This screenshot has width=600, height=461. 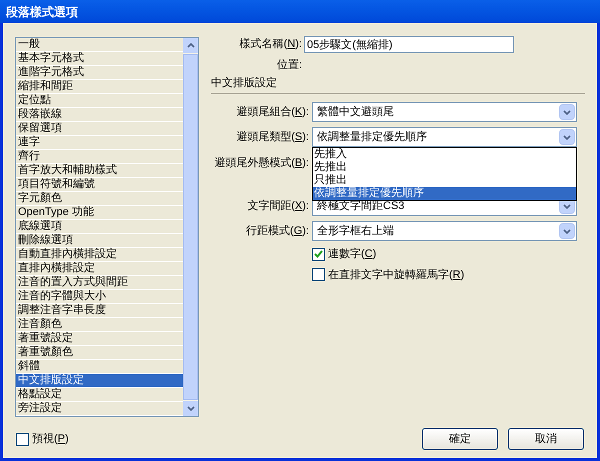 What do you see at coordinates (270, 44) in the screenshot?
I see `style-name-label: 樣式名稱(N):` at bounding box center [270, 44].